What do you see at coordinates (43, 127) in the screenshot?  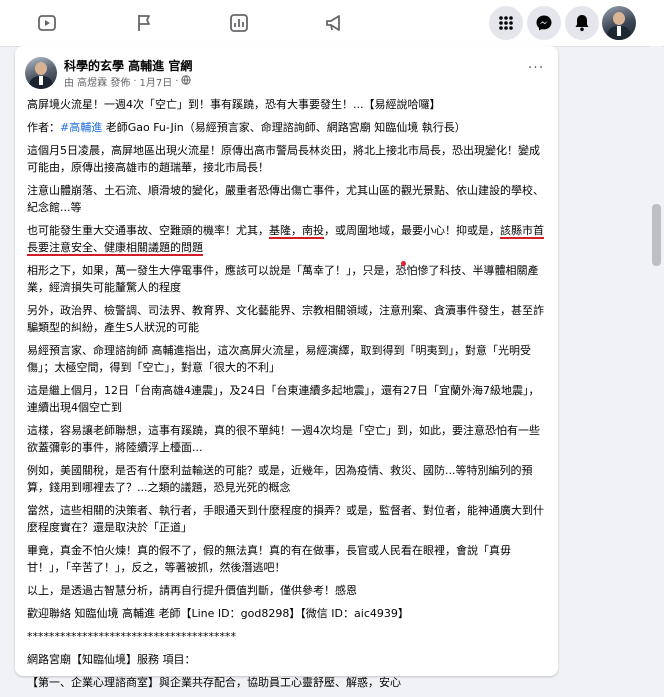 I see `author-line-prefix: 作者：` at bounding box center [43, 127].